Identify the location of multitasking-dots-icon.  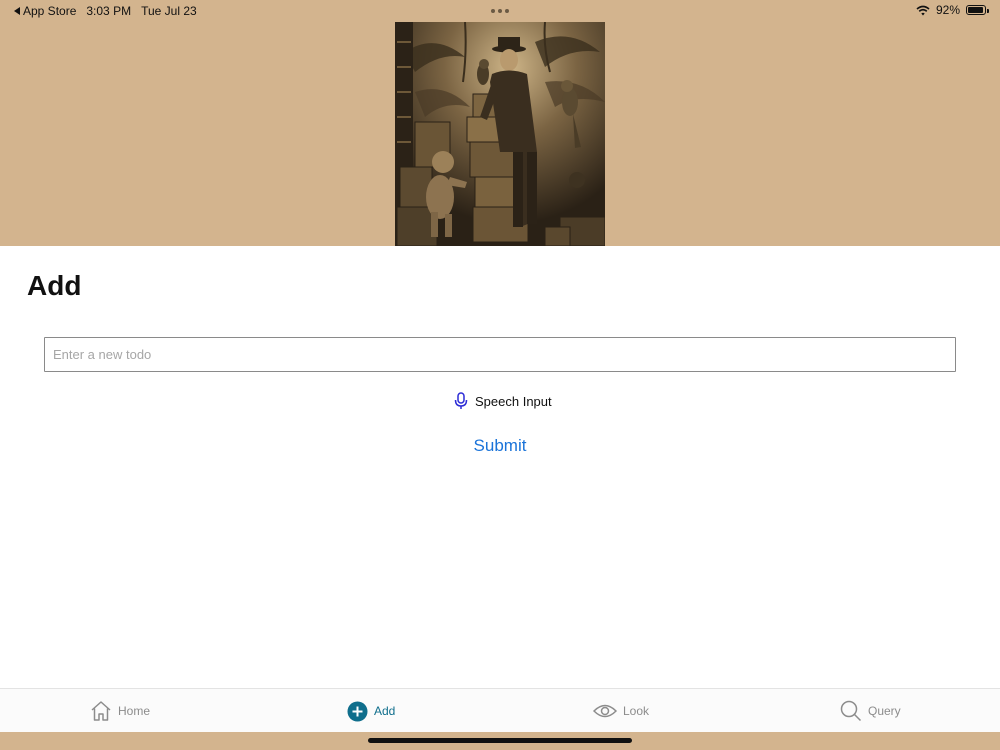
(500, 11).